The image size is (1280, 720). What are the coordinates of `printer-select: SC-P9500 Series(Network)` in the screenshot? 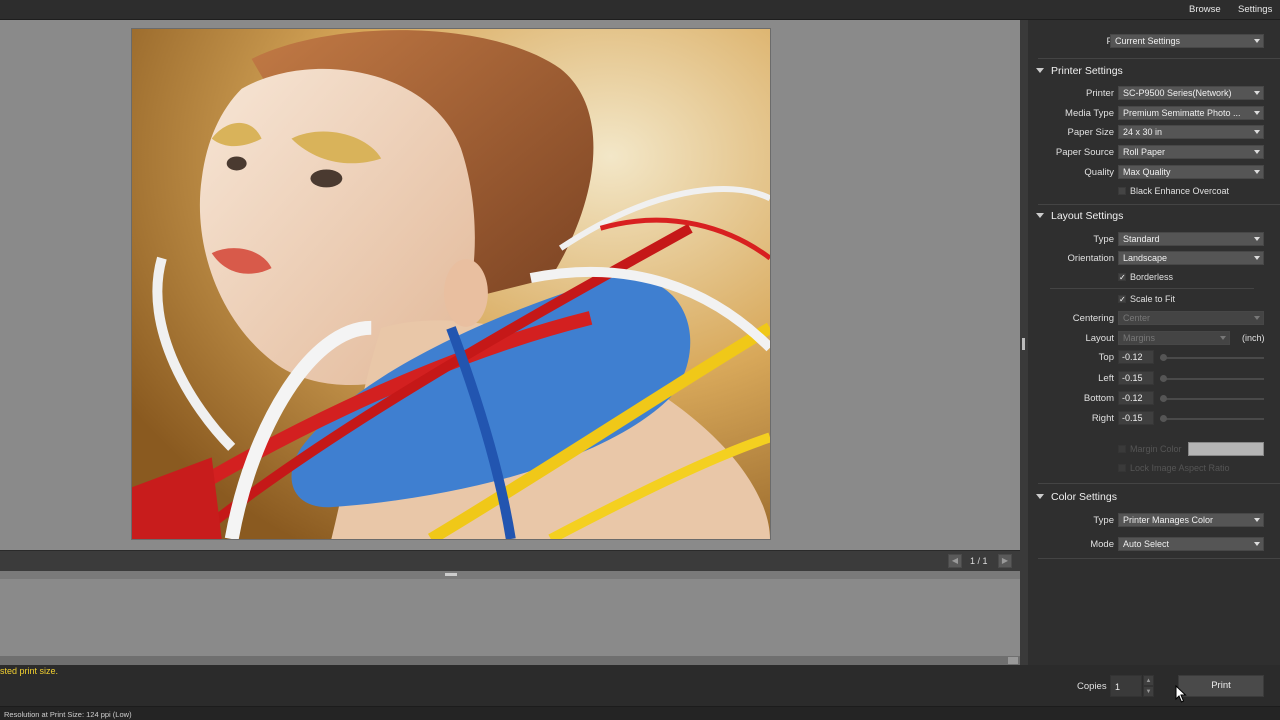 It's located at (1191, 93).